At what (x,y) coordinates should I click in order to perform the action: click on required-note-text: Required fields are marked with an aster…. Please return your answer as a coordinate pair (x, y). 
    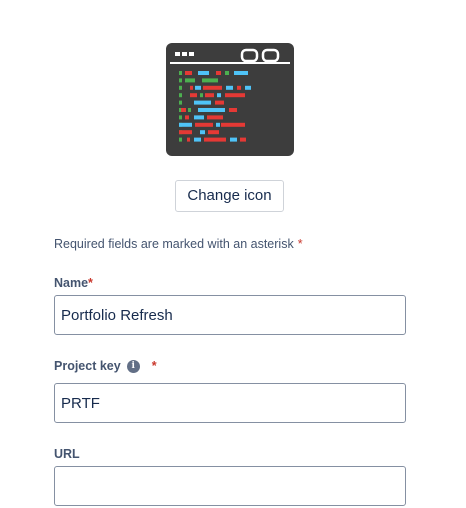
    Looking at the image, I should click on (174, 244).